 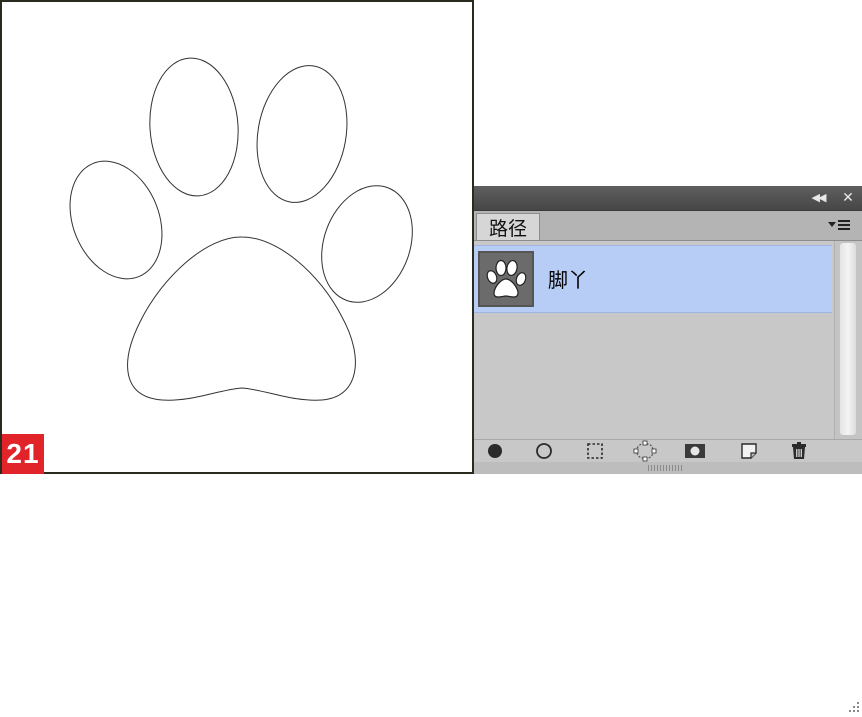 I want to click on grip-icon, so click(x=666, y=468).